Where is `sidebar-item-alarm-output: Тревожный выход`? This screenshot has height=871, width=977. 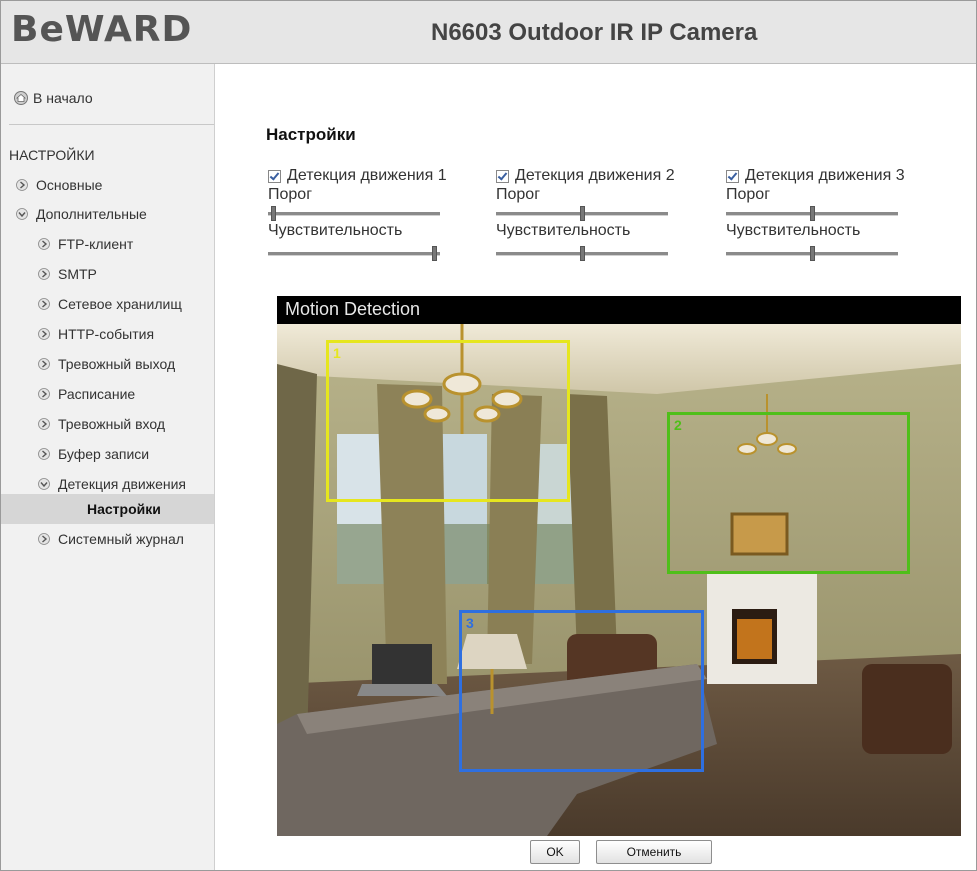
sidebar-item-alarm-output: Тревожный выход is located at coordinates (106, 364).